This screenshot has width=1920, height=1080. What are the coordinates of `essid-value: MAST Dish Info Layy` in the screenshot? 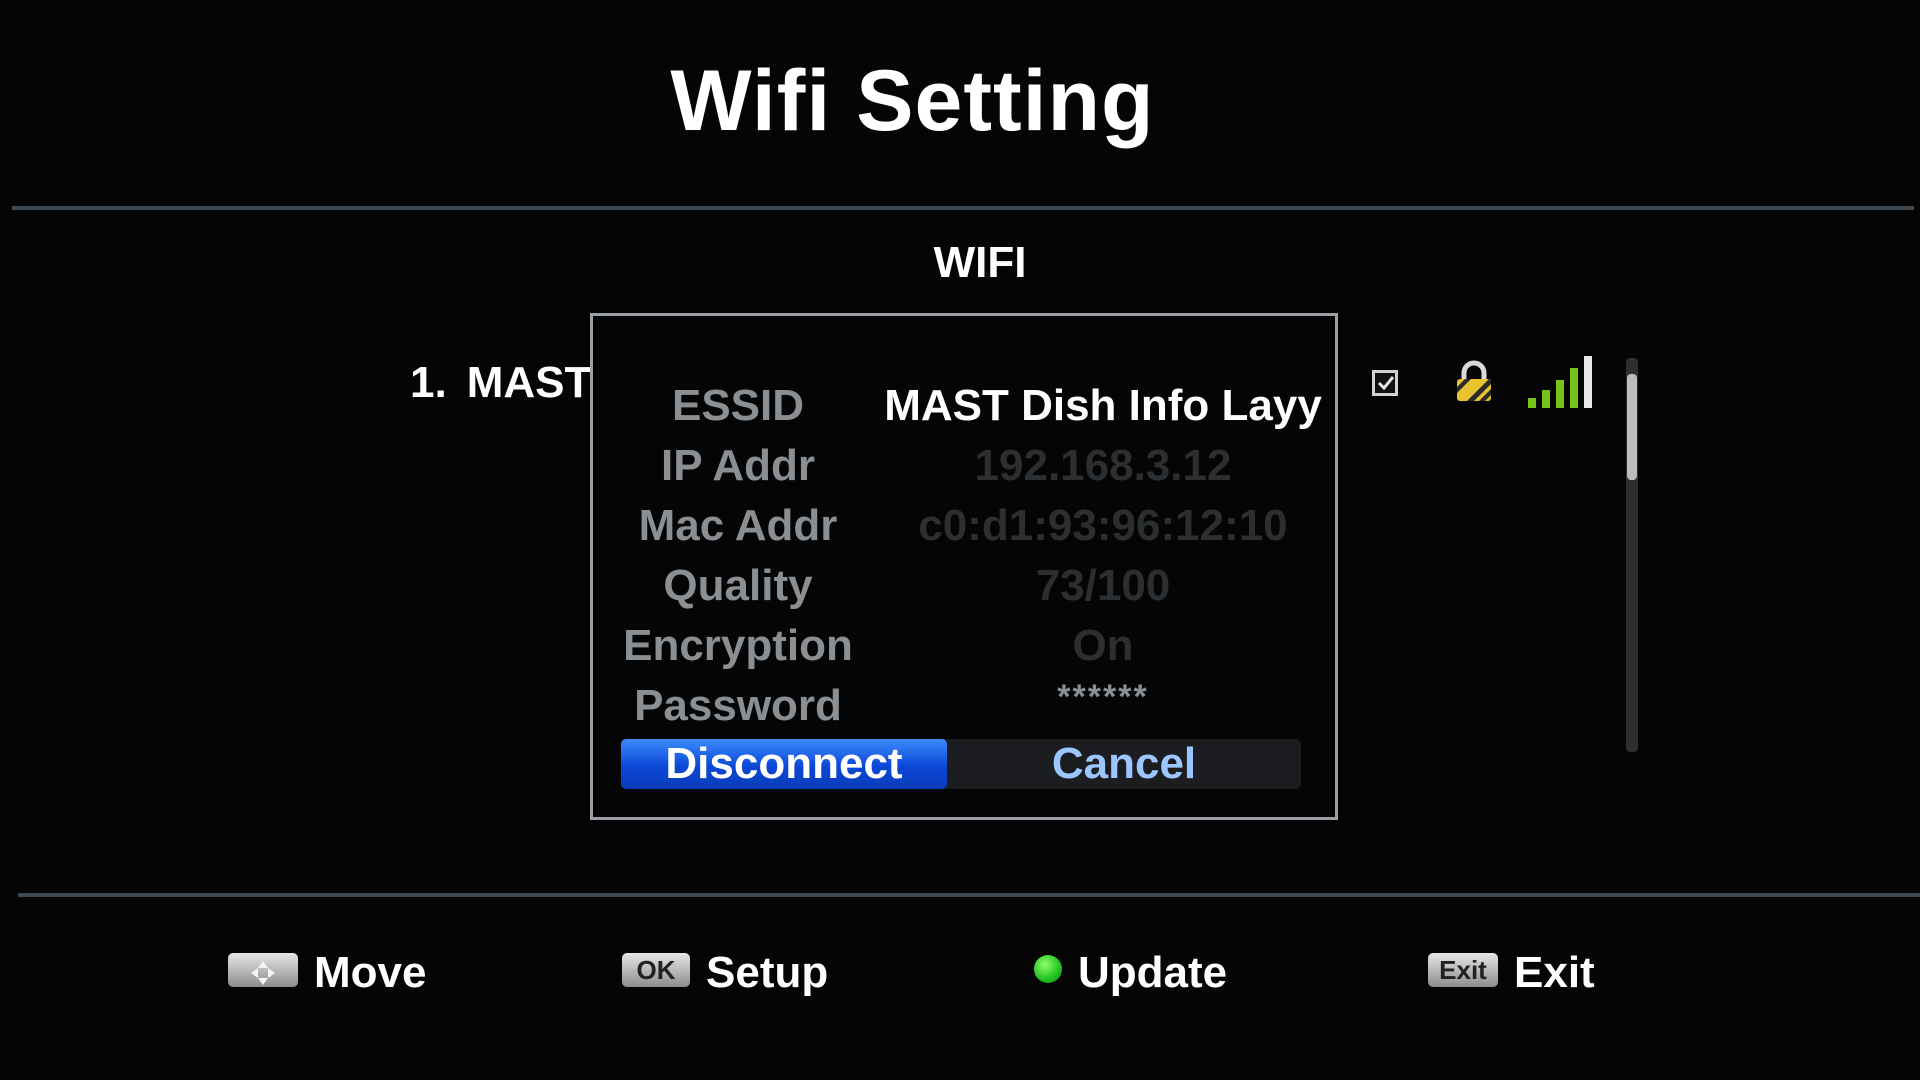 It's located at (1103, 405).